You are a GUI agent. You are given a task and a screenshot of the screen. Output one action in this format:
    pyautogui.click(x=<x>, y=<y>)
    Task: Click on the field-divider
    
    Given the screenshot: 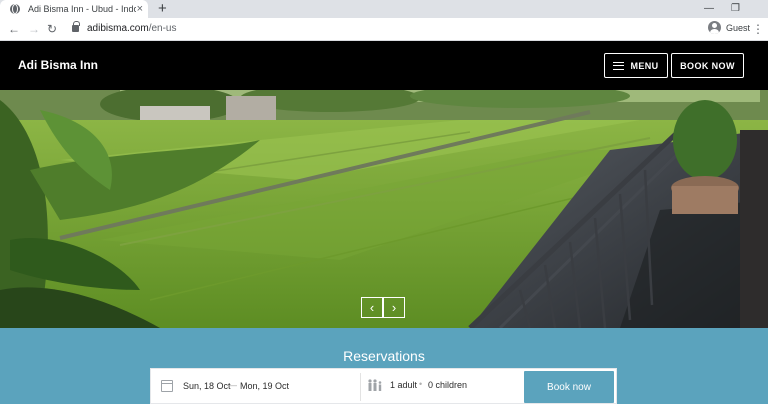 What is the action you would take?
    pyautogui.click(x=360, y=387)
    